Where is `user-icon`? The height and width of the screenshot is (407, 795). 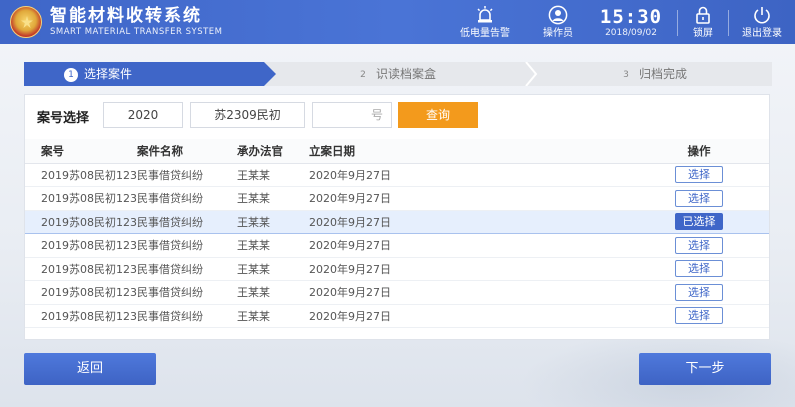
user-icon is located at coordinates (558, 15).